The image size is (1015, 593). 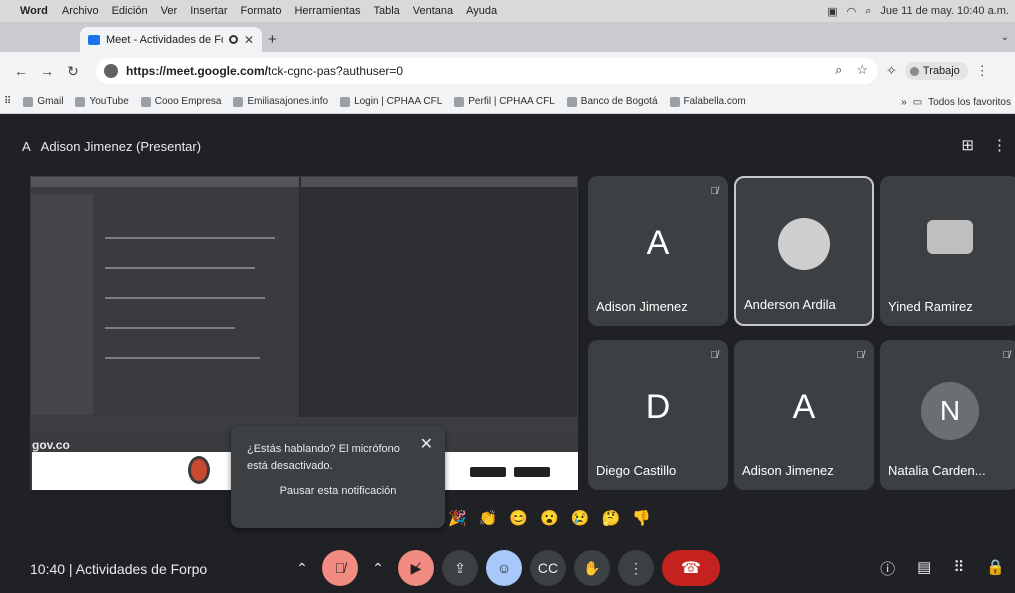 What do you see at coordinates (942, 568) in the screenshot?
I see `side-panel-buttons: ⓘ ▤ ⠿ 🔒` at bounding box center [942, 568].